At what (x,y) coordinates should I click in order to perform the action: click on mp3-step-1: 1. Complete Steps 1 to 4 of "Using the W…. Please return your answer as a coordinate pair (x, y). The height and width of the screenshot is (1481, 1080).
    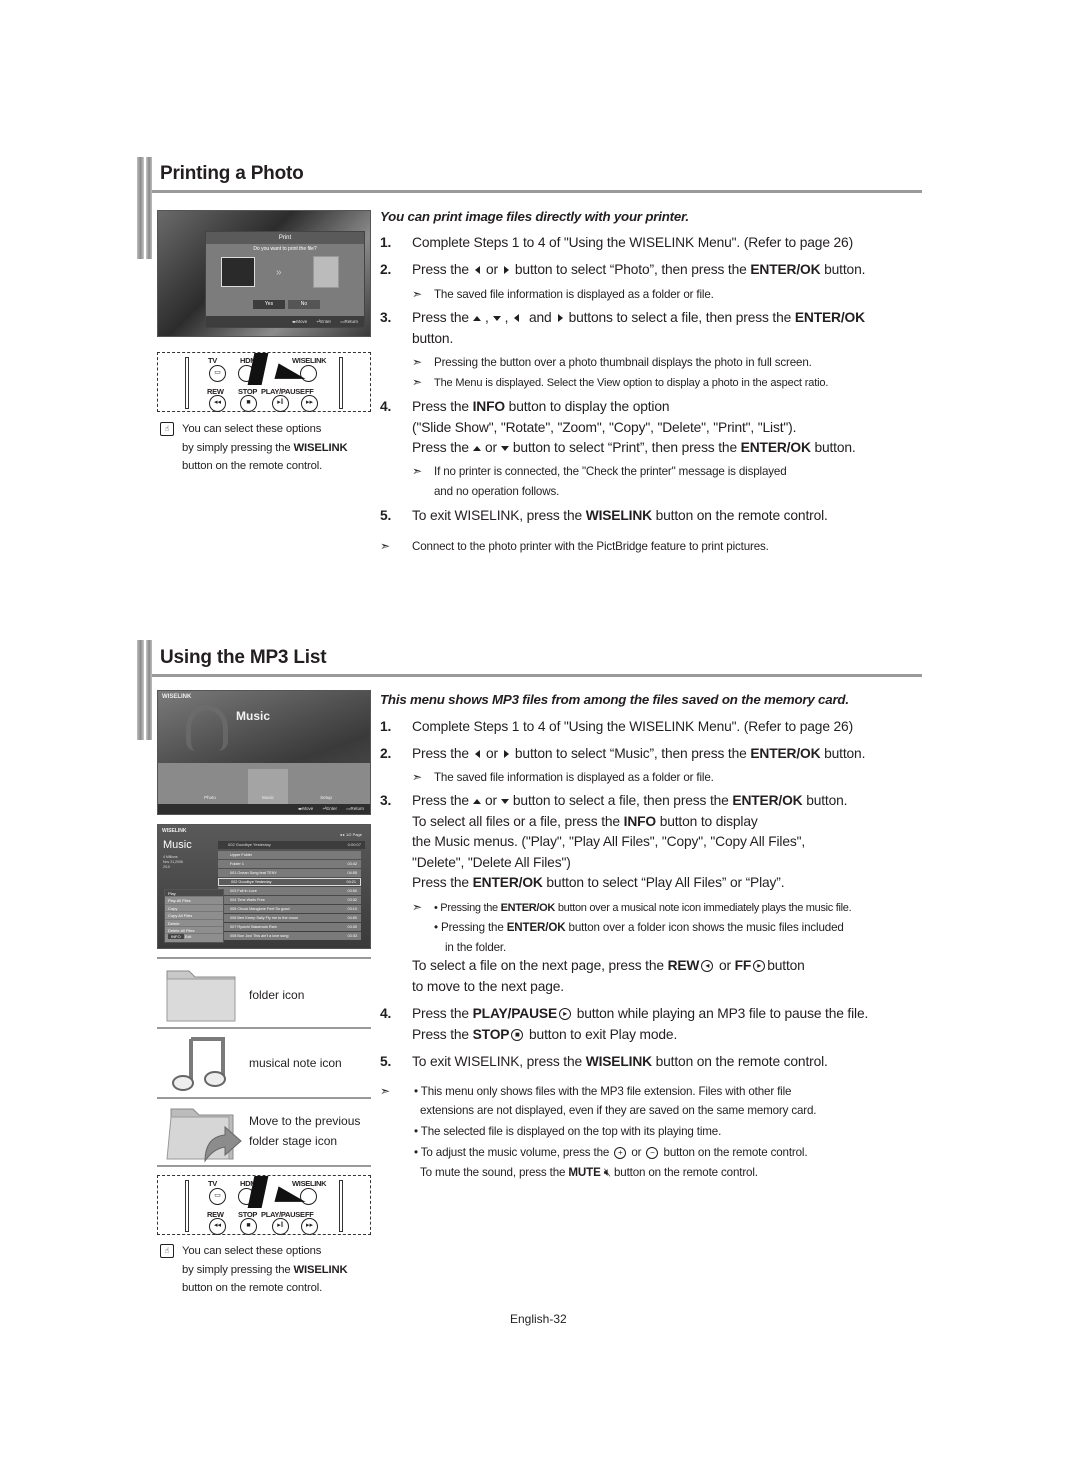
    Looking at the image, I should click on (617, 726).